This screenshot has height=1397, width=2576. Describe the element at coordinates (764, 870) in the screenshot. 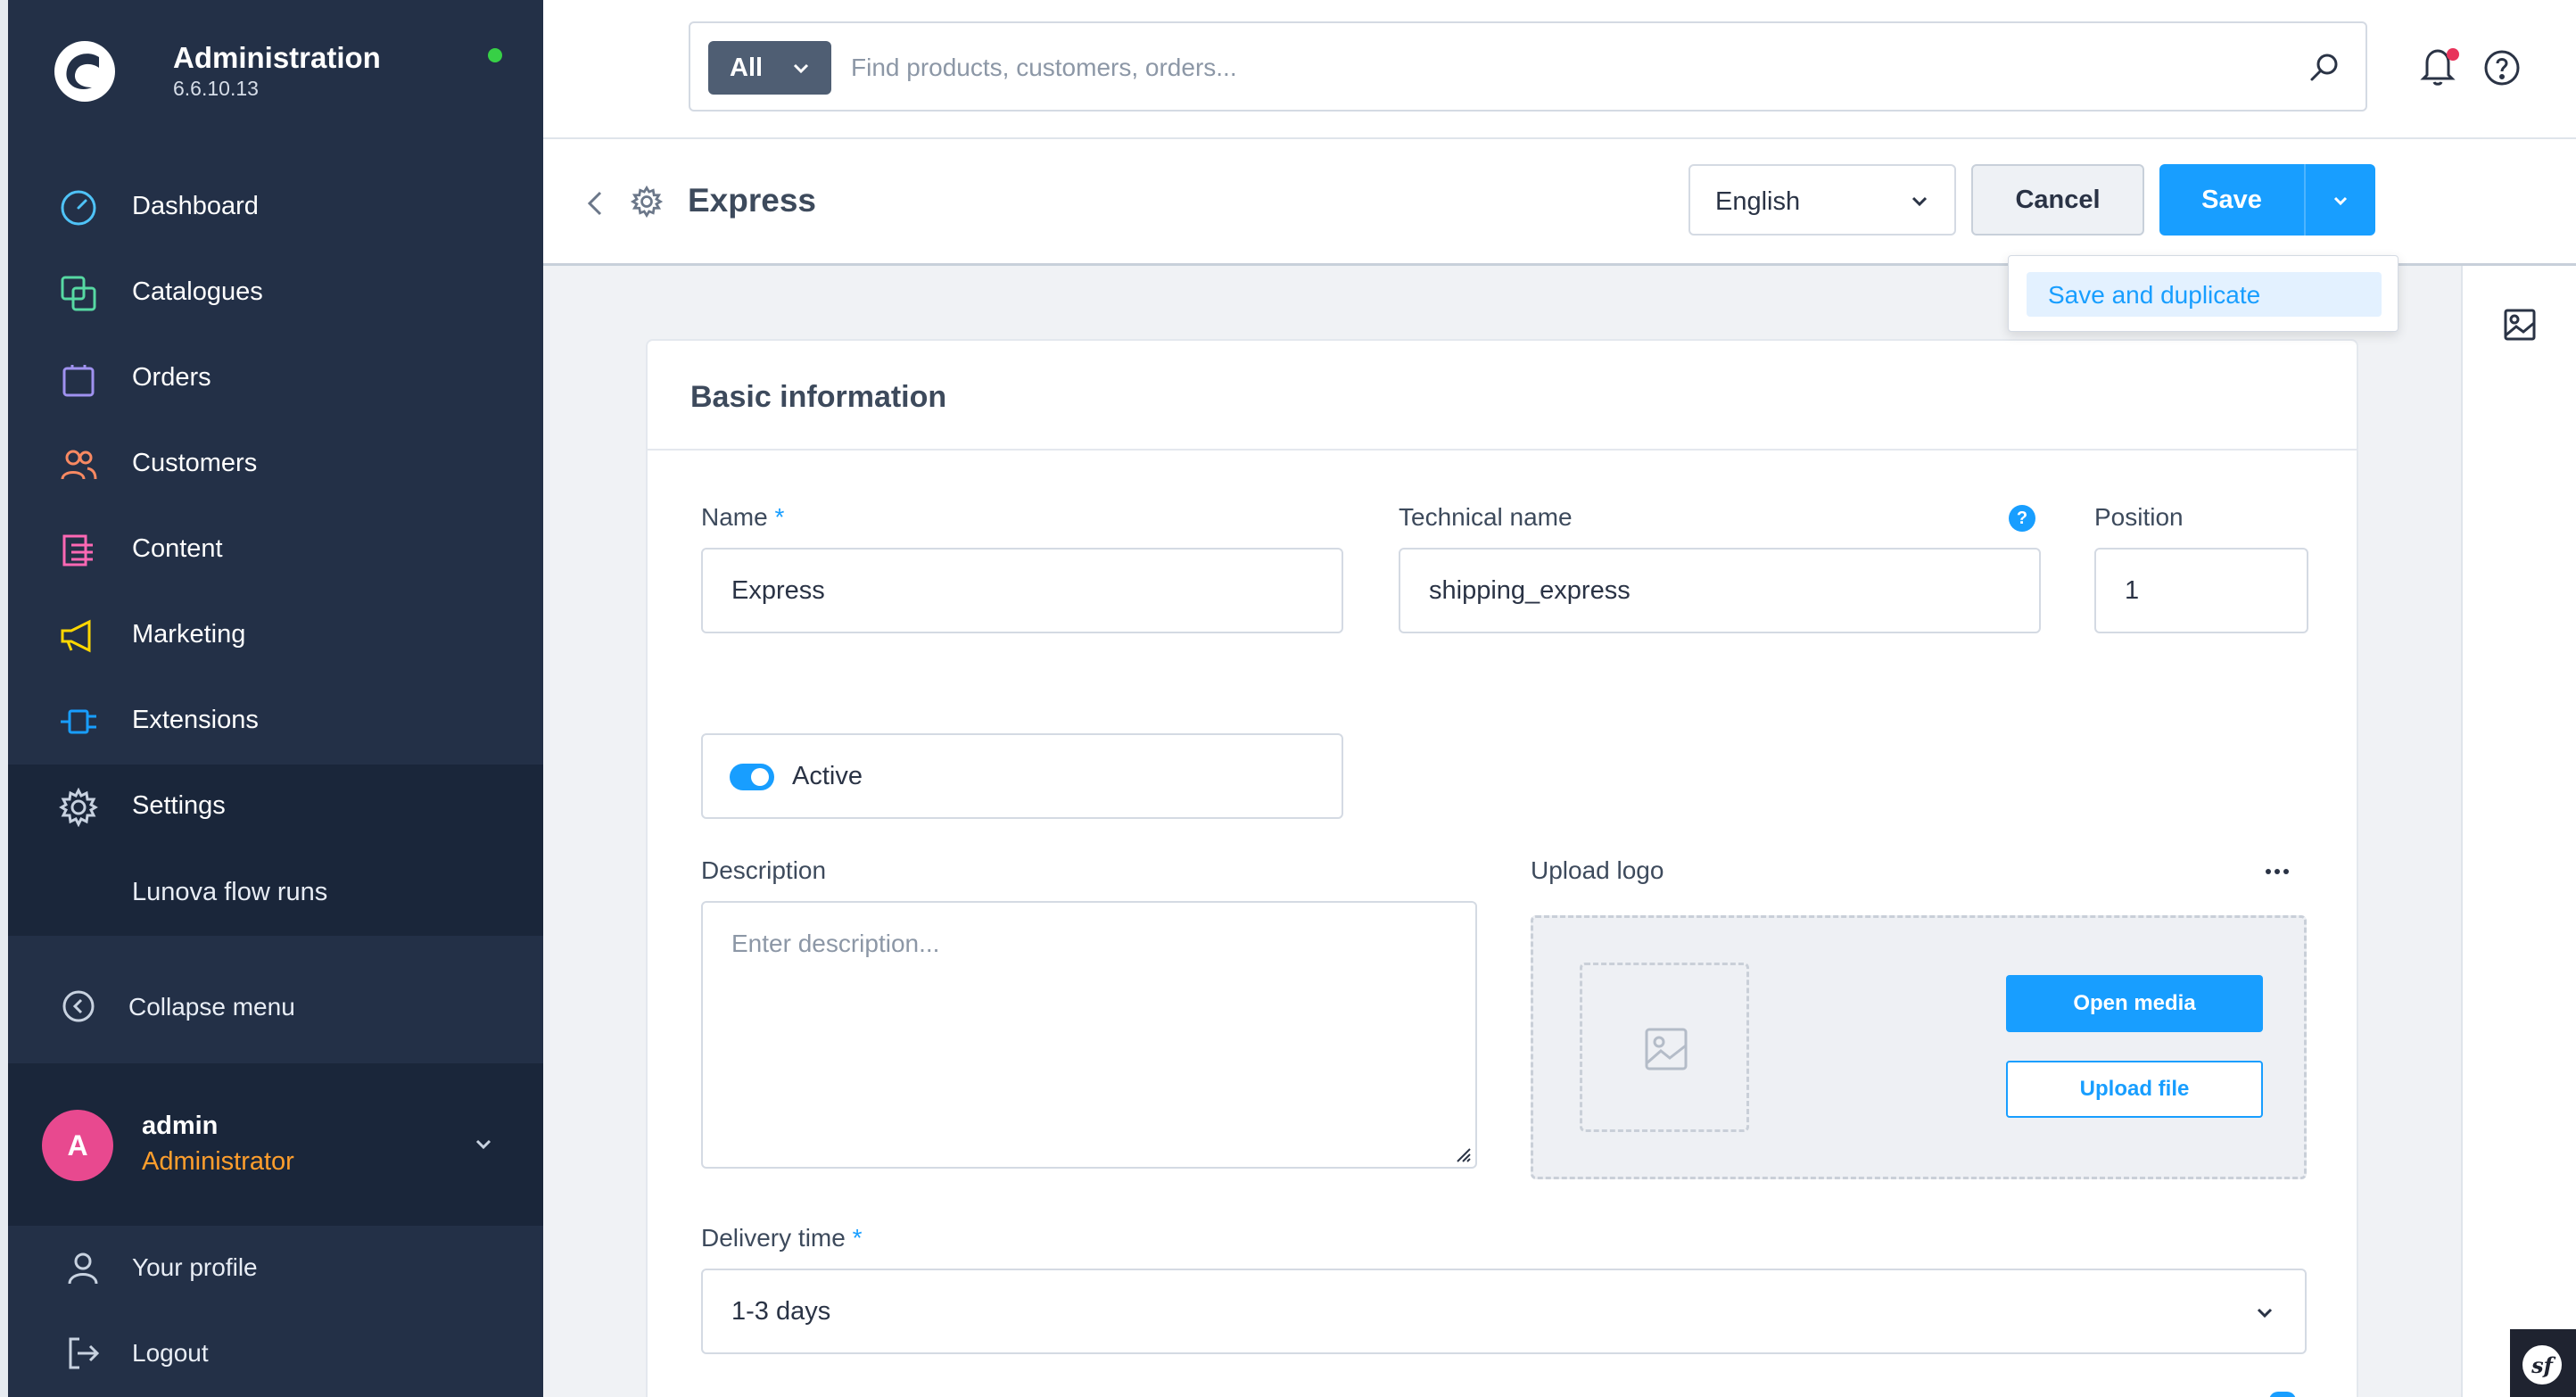

I see `description-label: Description` at that location.